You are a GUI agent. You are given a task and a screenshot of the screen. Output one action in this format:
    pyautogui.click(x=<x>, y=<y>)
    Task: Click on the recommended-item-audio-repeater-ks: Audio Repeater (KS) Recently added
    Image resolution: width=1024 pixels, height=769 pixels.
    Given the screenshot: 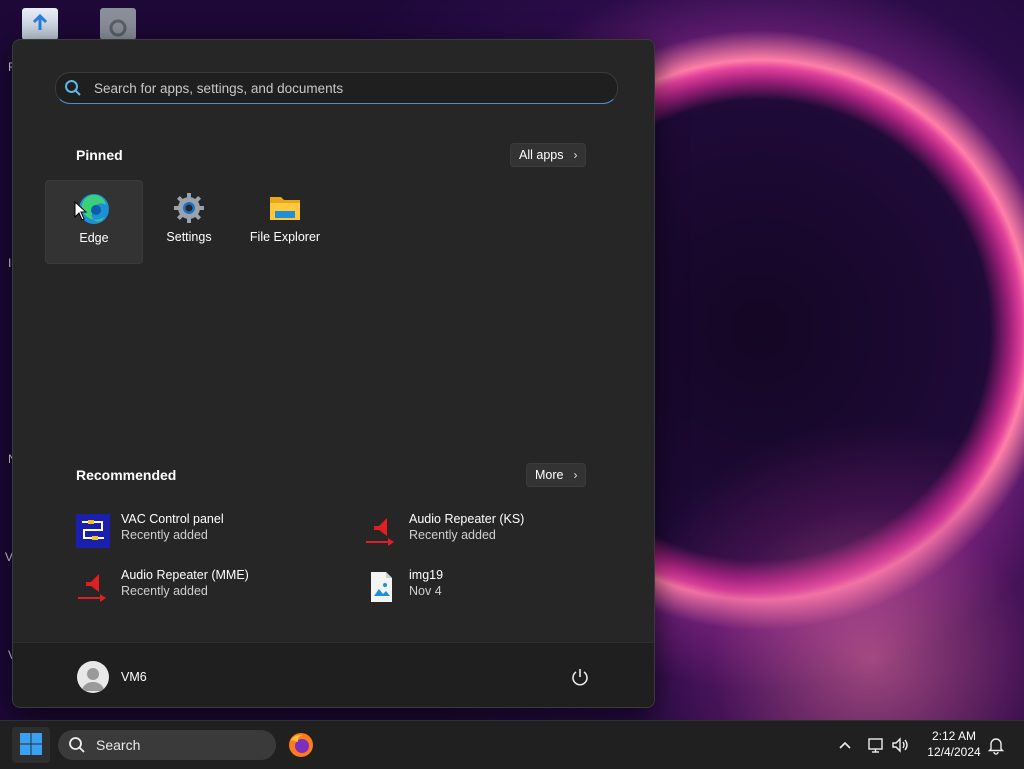 What is the action you would take?
    pyautogui.click(x=484, y=530)
    